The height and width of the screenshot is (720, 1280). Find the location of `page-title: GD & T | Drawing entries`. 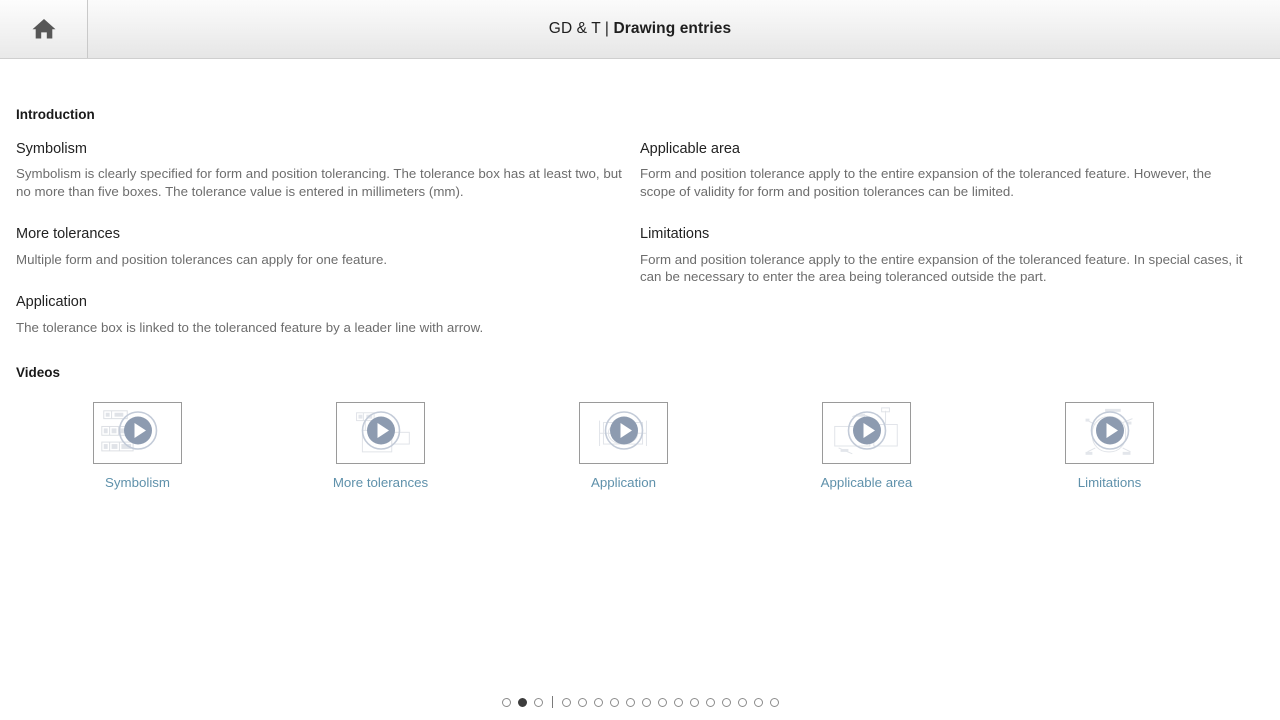

page-title: GD & T | Drawing entries is located at coordinates (640, 29).